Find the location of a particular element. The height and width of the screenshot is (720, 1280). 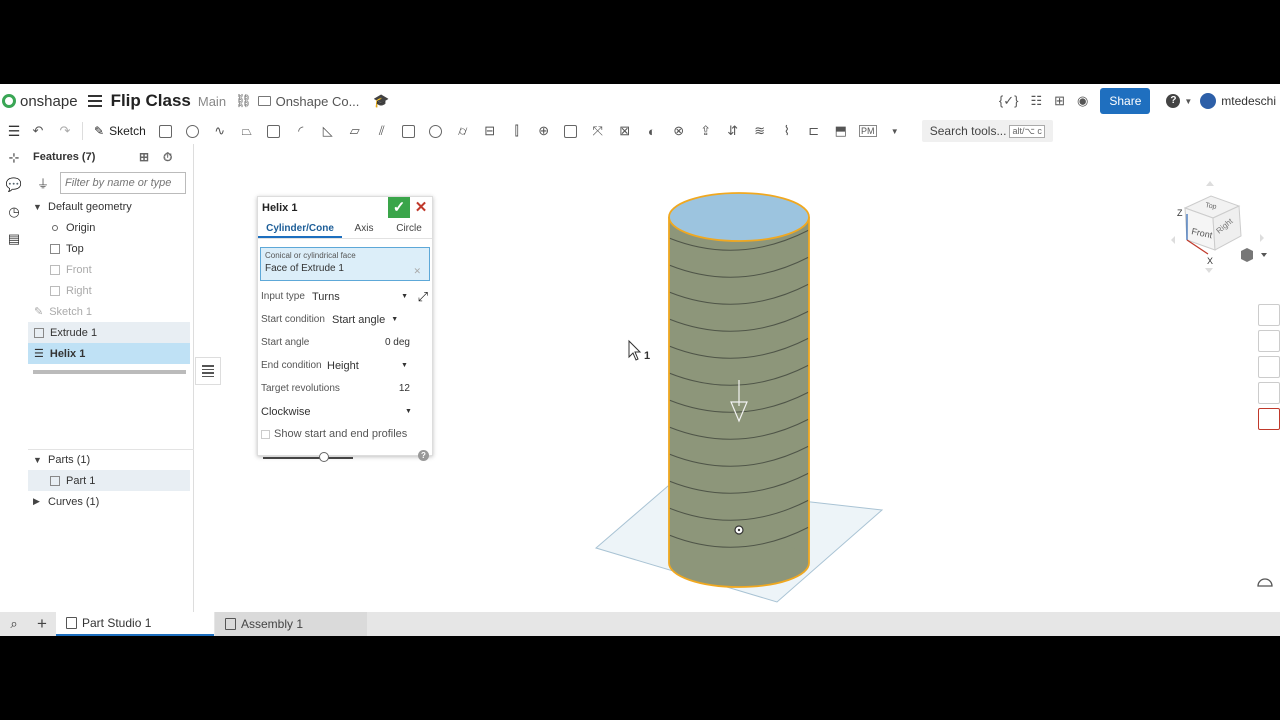

mass-properties-icon is located at coordinates (1269, 341).